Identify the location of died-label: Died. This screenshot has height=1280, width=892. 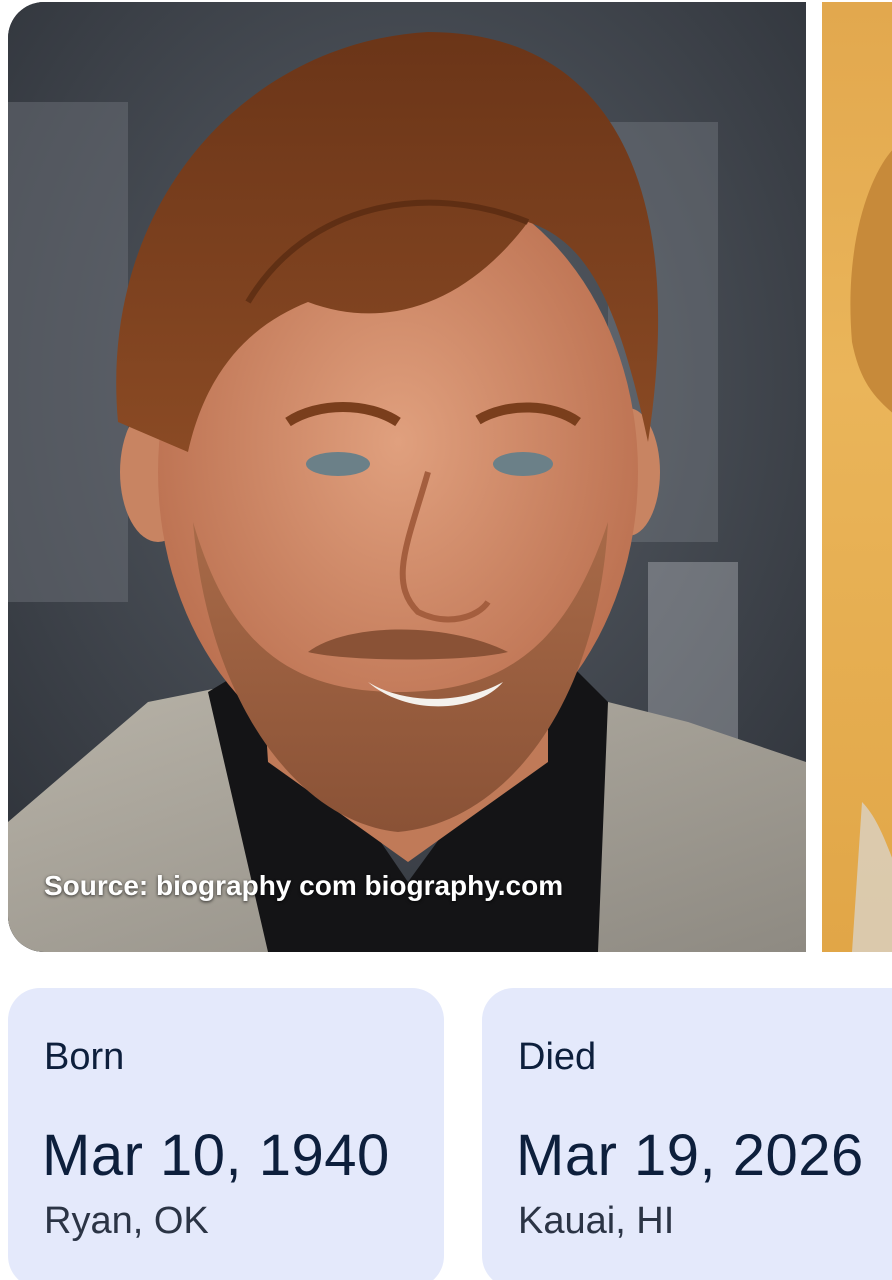
(557, 1057).